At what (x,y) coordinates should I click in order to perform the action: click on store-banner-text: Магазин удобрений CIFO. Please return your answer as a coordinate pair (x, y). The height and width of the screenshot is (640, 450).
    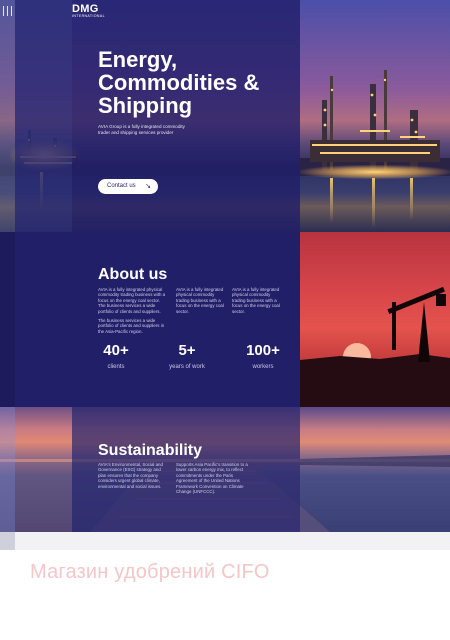
    Looking at the image, I should click on (150, 572).